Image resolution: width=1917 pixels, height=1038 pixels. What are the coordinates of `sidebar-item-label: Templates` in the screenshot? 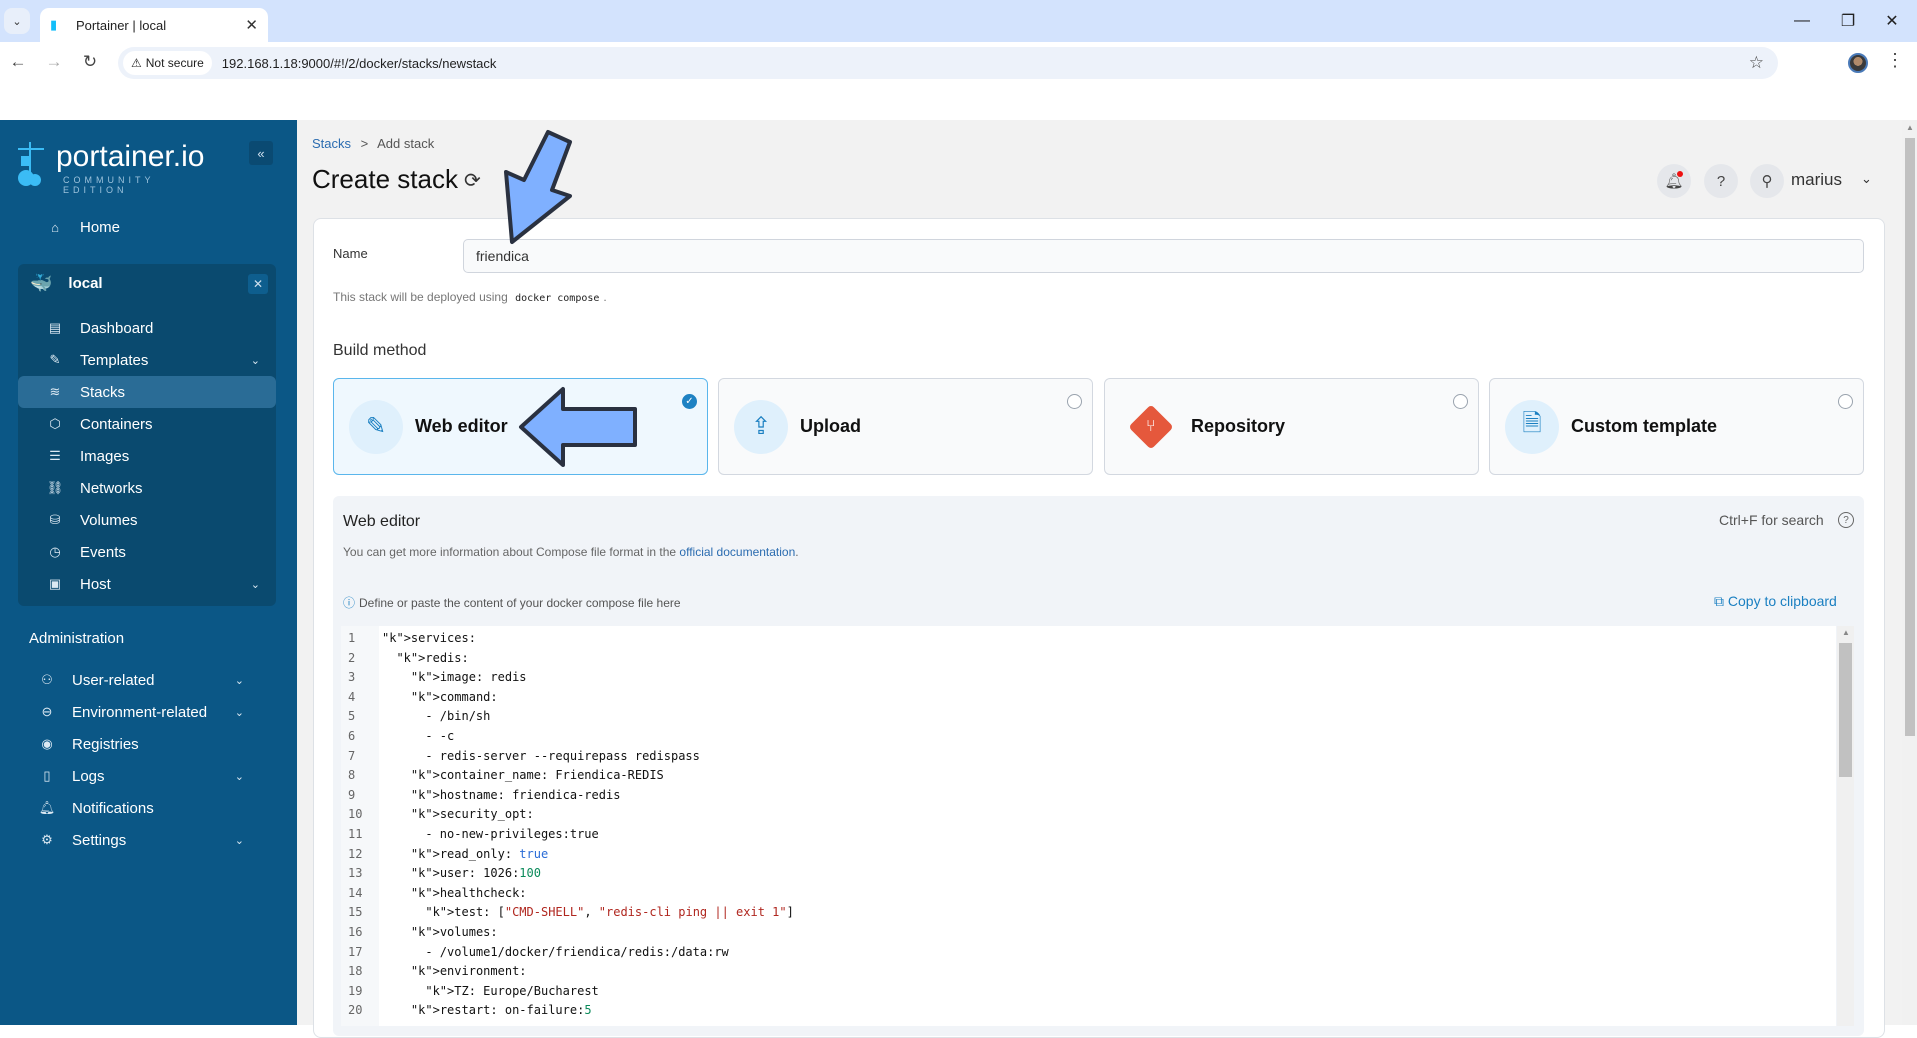 It's located at (114, 360).